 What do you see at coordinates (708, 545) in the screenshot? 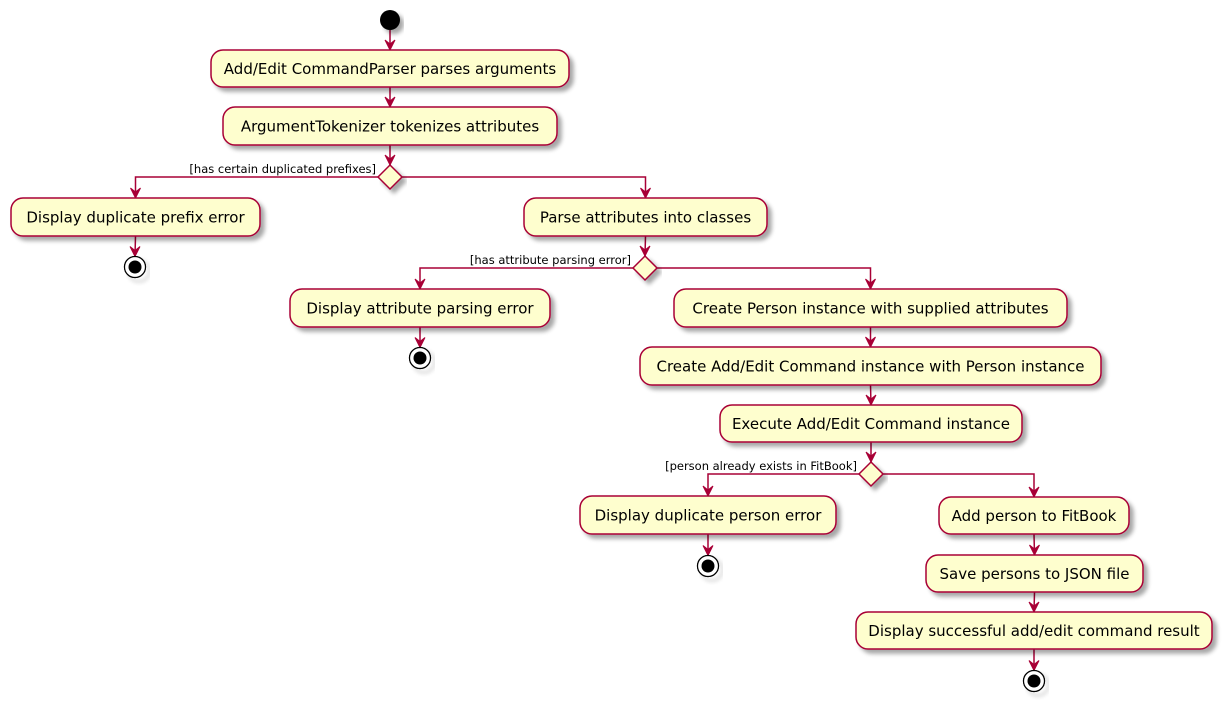
I see `edge-dup-person-err-to-end-person` at bounding box center [708, 545].